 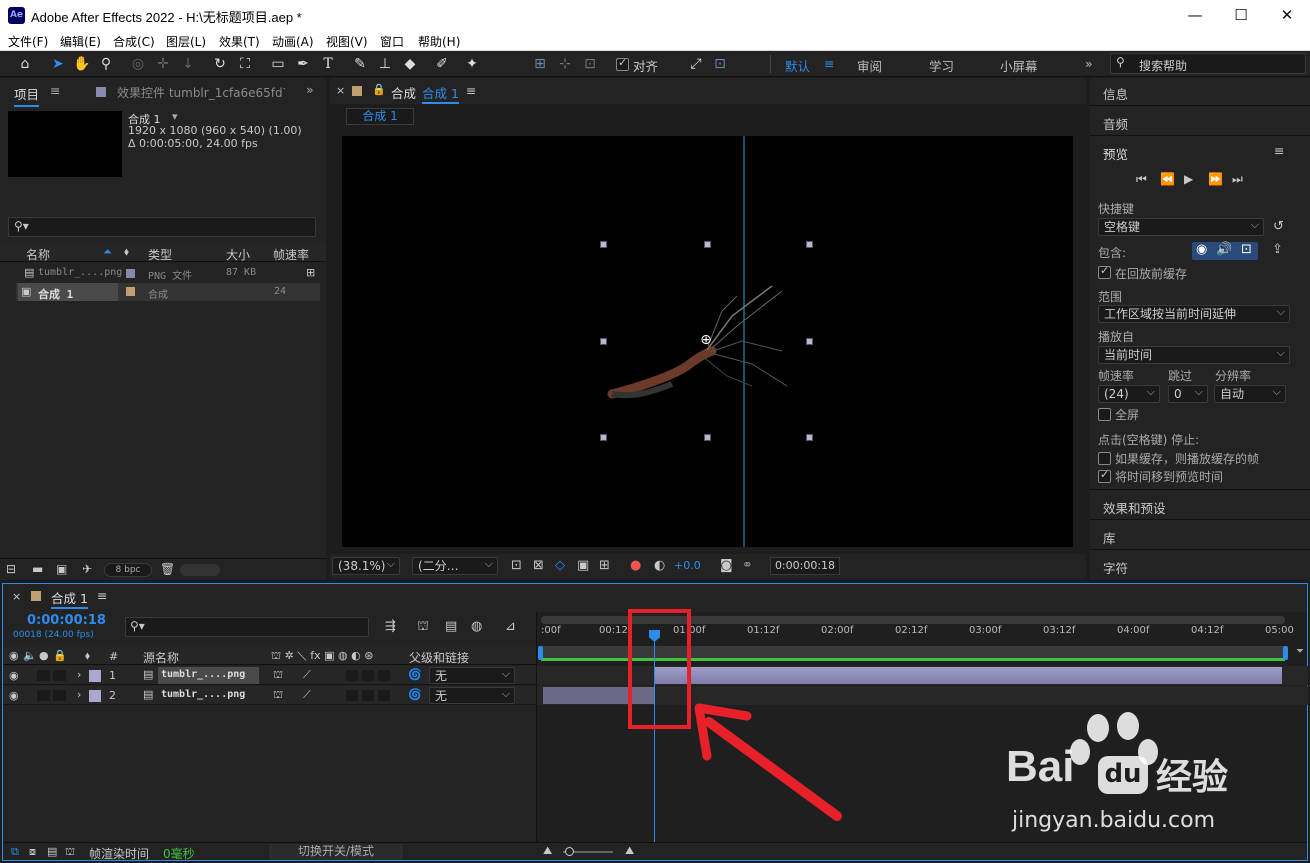 What do you see at coordinates (188, 64) in the screenshot?
I see `dolly-camera-icon: ↓` at bounding box center [188, 64].